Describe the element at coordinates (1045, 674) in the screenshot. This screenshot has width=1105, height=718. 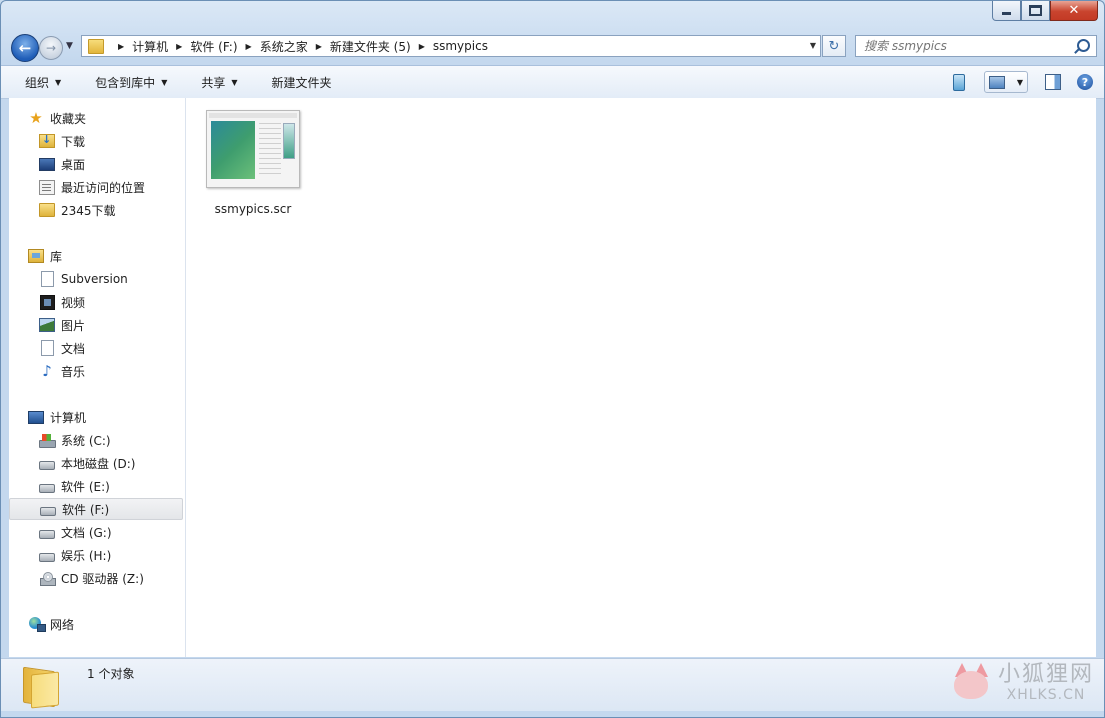
I see `watermark-cn: 小狐狸网` at that location.